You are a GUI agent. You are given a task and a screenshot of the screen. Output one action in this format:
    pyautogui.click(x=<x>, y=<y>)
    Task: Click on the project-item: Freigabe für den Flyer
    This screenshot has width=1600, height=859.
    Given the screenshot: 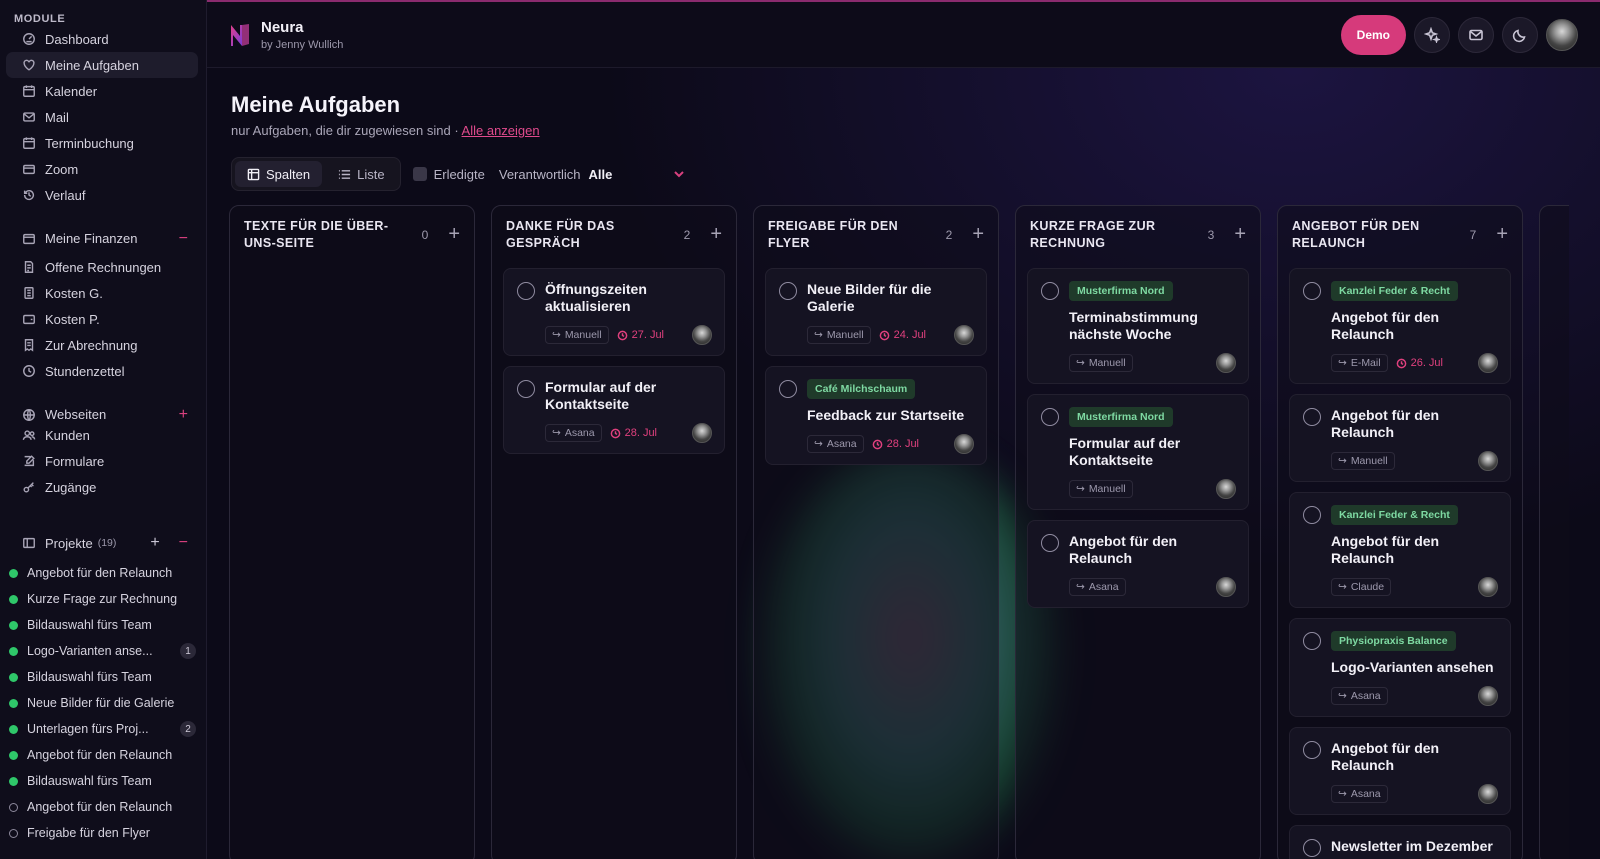 What is the action you would take?
    pyautogui.click(x=103, y=833)
    